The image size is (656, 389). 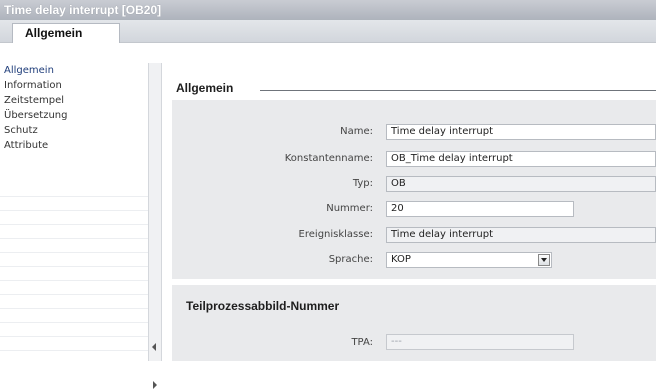 What do you see at coordinates (75, 85) in the screenshot?
I see `sidebar-item-information: Information` at bounding box center [75, 85].